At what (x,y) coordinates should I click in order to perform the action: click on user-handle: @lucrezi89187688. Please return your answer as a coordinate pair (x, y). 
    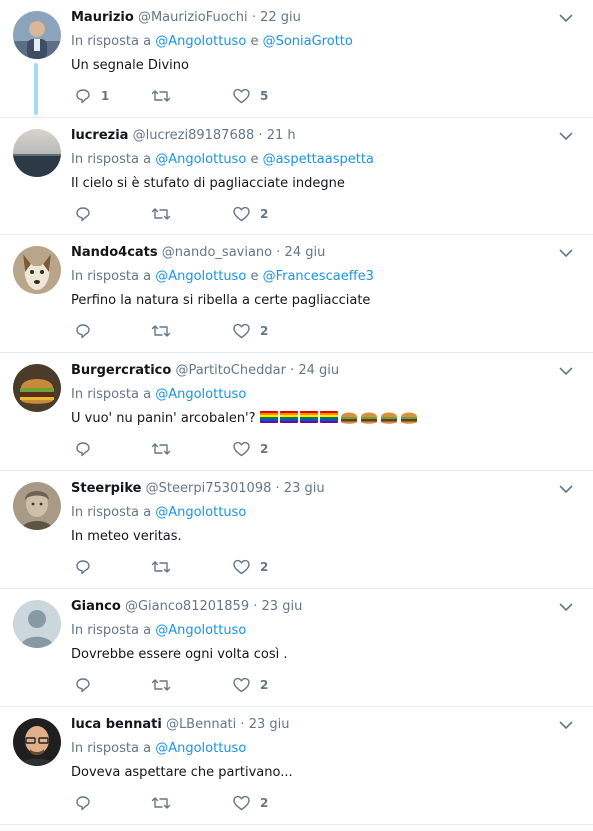
    Looking at the image, I should click on (194, 135).